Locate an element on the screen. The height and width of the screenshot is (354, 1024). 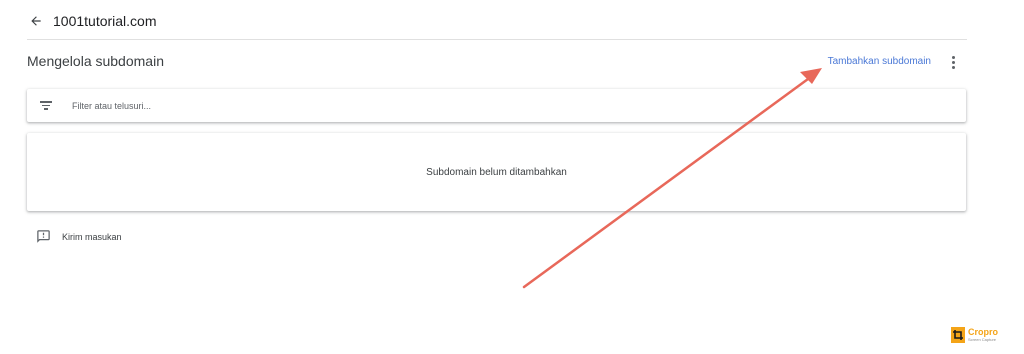
watermark-name: Cropro is located at coordinates (983, 332).